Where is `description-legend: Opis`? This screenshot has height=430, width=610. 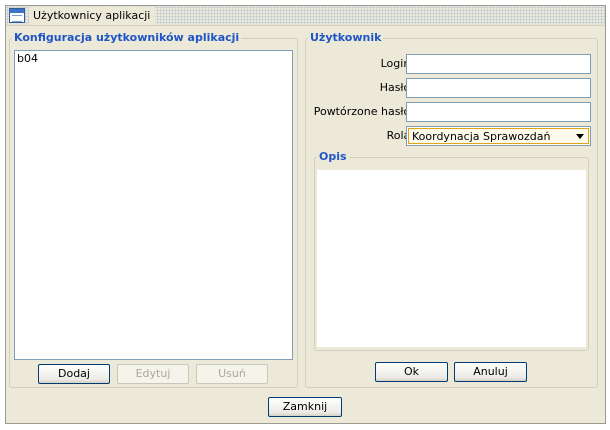 description-legend: Opis is located at coordinates (333, 156).